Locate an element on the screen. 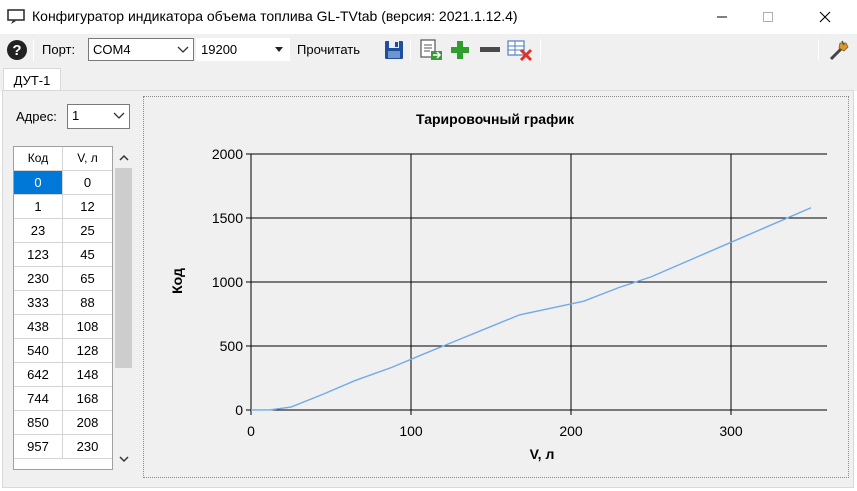  clear-icon is located at coordinates (520, 50).